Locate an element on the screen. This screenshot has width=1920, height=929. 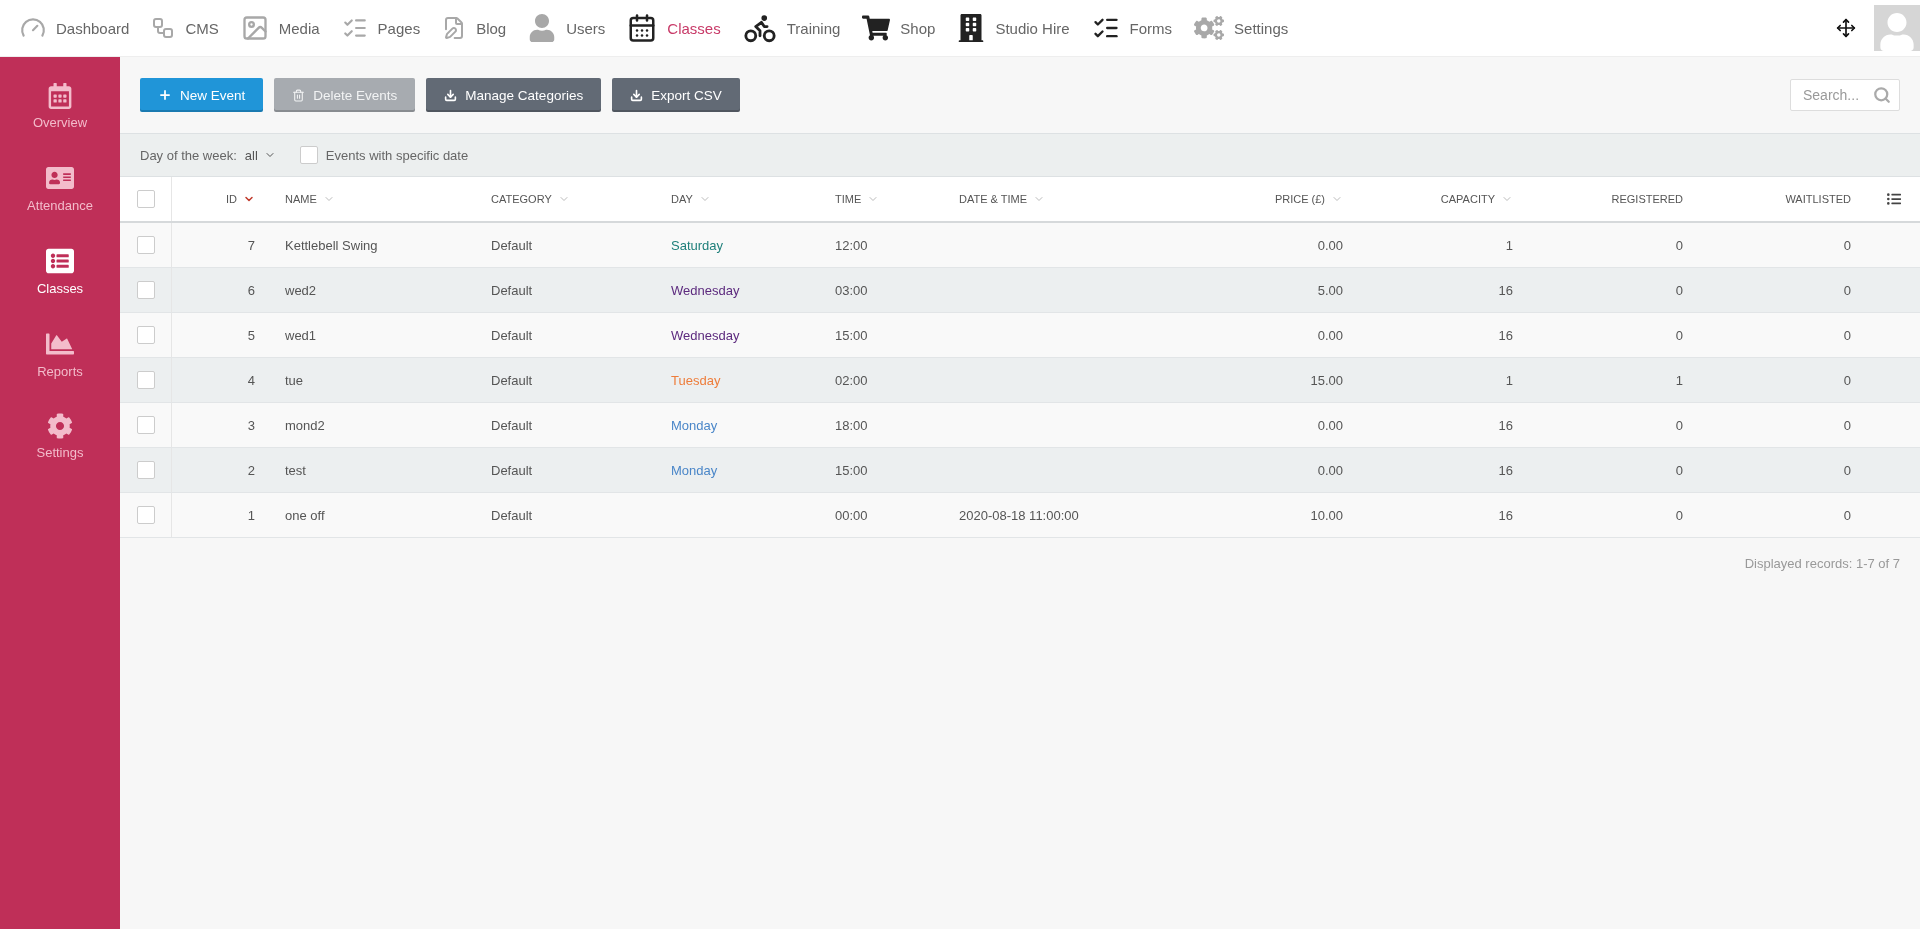
column-header: DAY is located at coordinates (691, 199).